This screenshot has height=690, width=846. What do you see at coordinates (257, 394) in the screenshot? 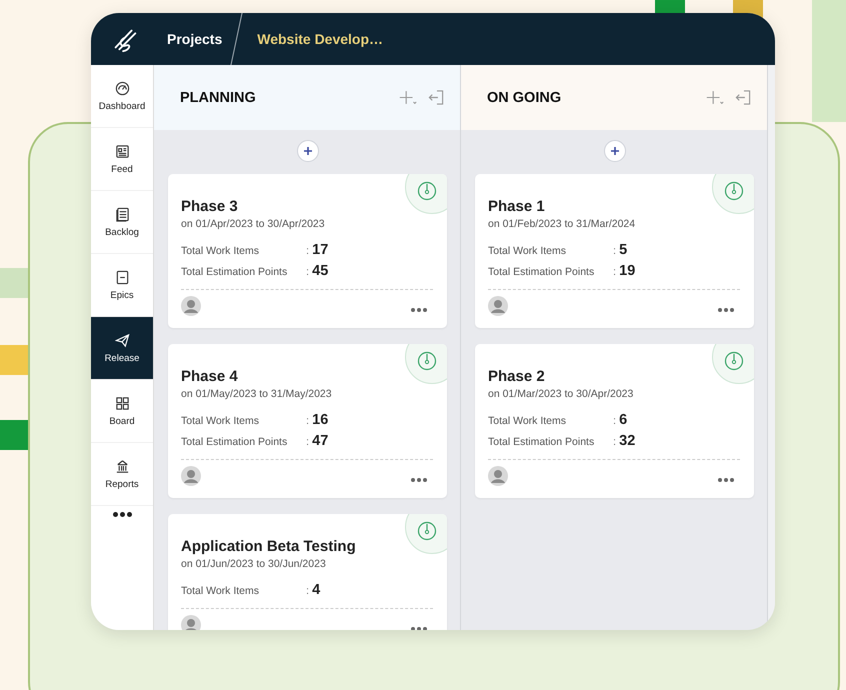
I see `date-range: on 01/May/2023 to 31/May/2023` at bounding box center [257, 394].